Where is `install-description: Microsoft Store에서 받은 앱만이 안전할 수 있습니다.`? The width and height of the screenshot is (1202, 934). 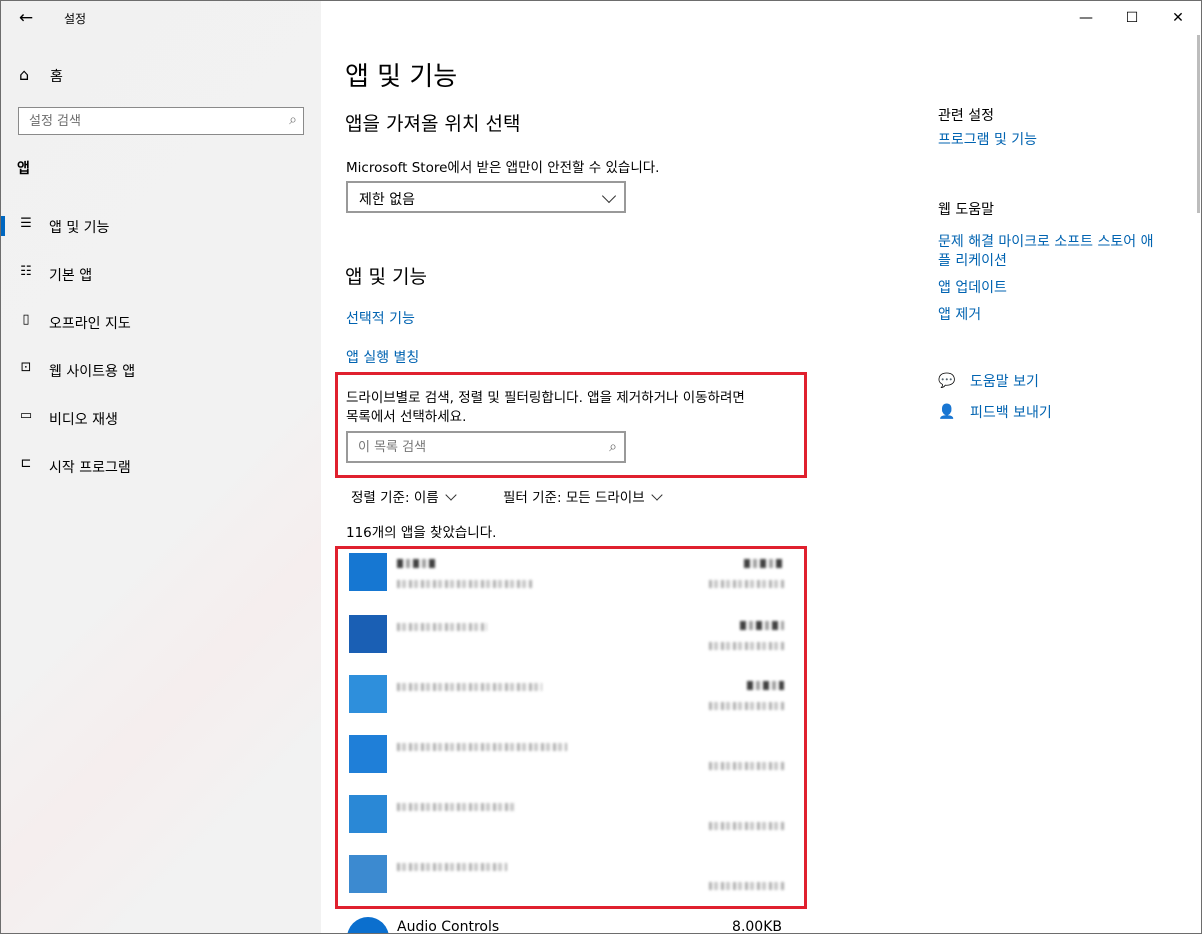
install-description: Microsoft Store에서 받은 앱만이 안전할 수 있습니다. is located at coordinates (503, 168).